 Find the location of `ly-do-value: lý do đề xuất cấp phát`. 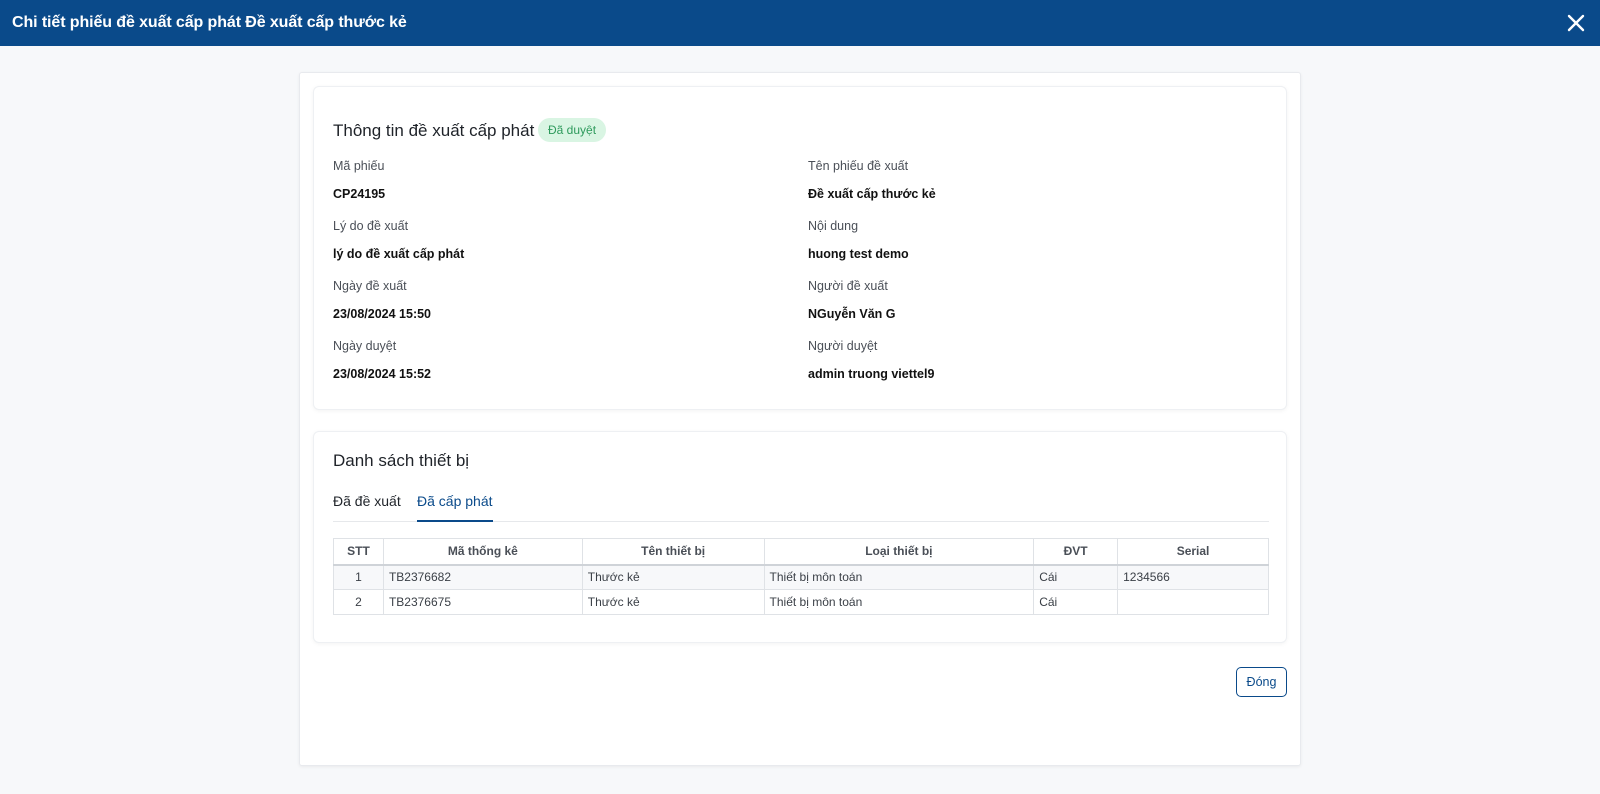

ly-do-value: lý do đề xuất cấp phát is located at coordinates (399, 254).